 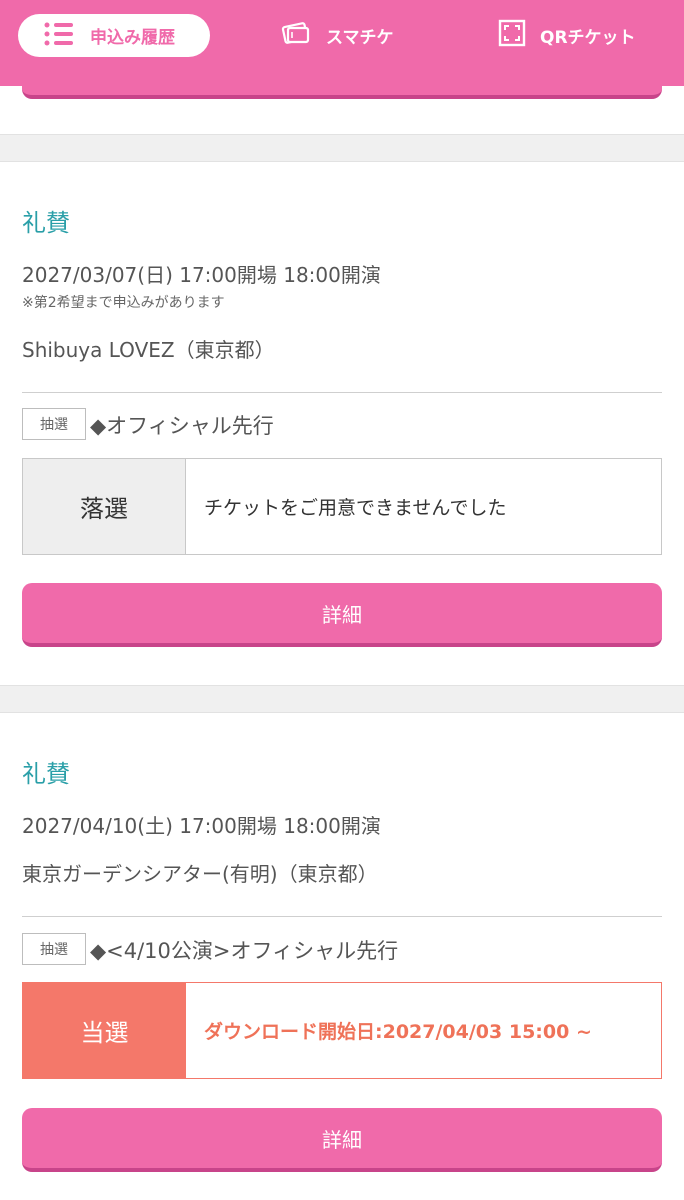 I want to click on tab-application-history: 申込み履歴, so click(x=114, y=35).